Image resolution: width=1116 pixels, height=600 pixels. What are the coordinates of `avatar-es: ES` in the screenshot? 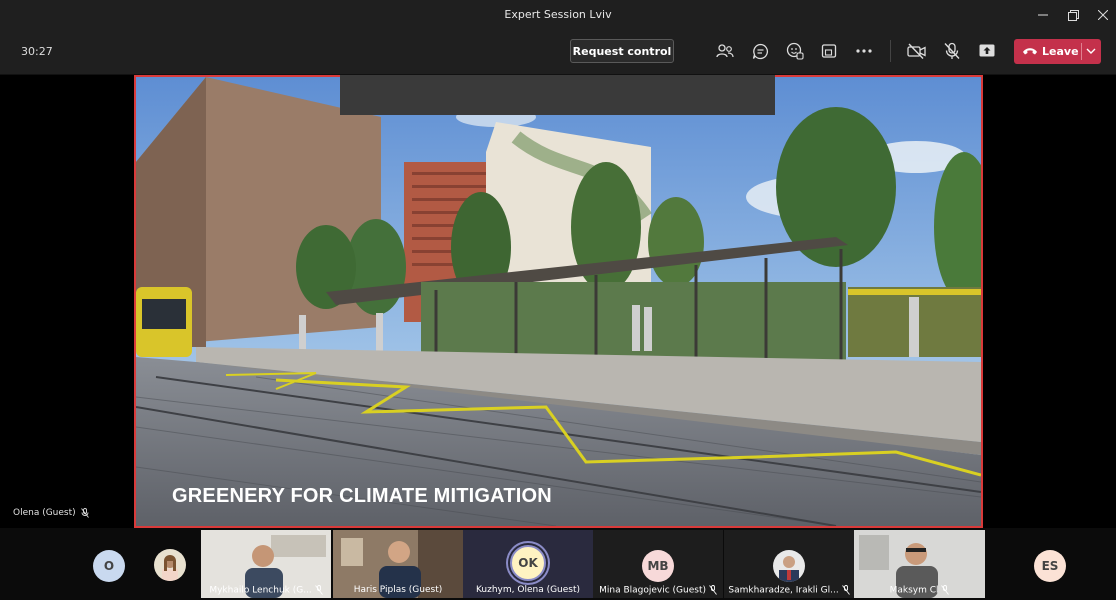 It's located at (1050, 566).